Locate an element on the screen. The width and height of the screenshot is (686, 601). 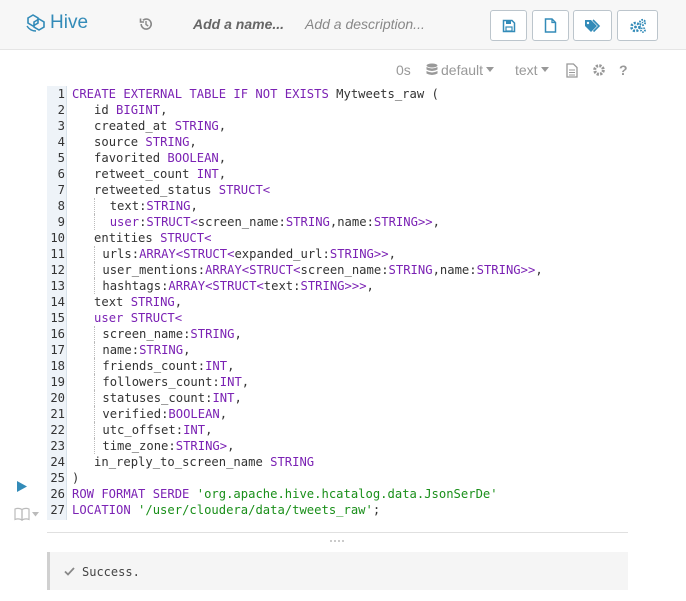
column-type: BIGINT is located at coordinates (138, 110).